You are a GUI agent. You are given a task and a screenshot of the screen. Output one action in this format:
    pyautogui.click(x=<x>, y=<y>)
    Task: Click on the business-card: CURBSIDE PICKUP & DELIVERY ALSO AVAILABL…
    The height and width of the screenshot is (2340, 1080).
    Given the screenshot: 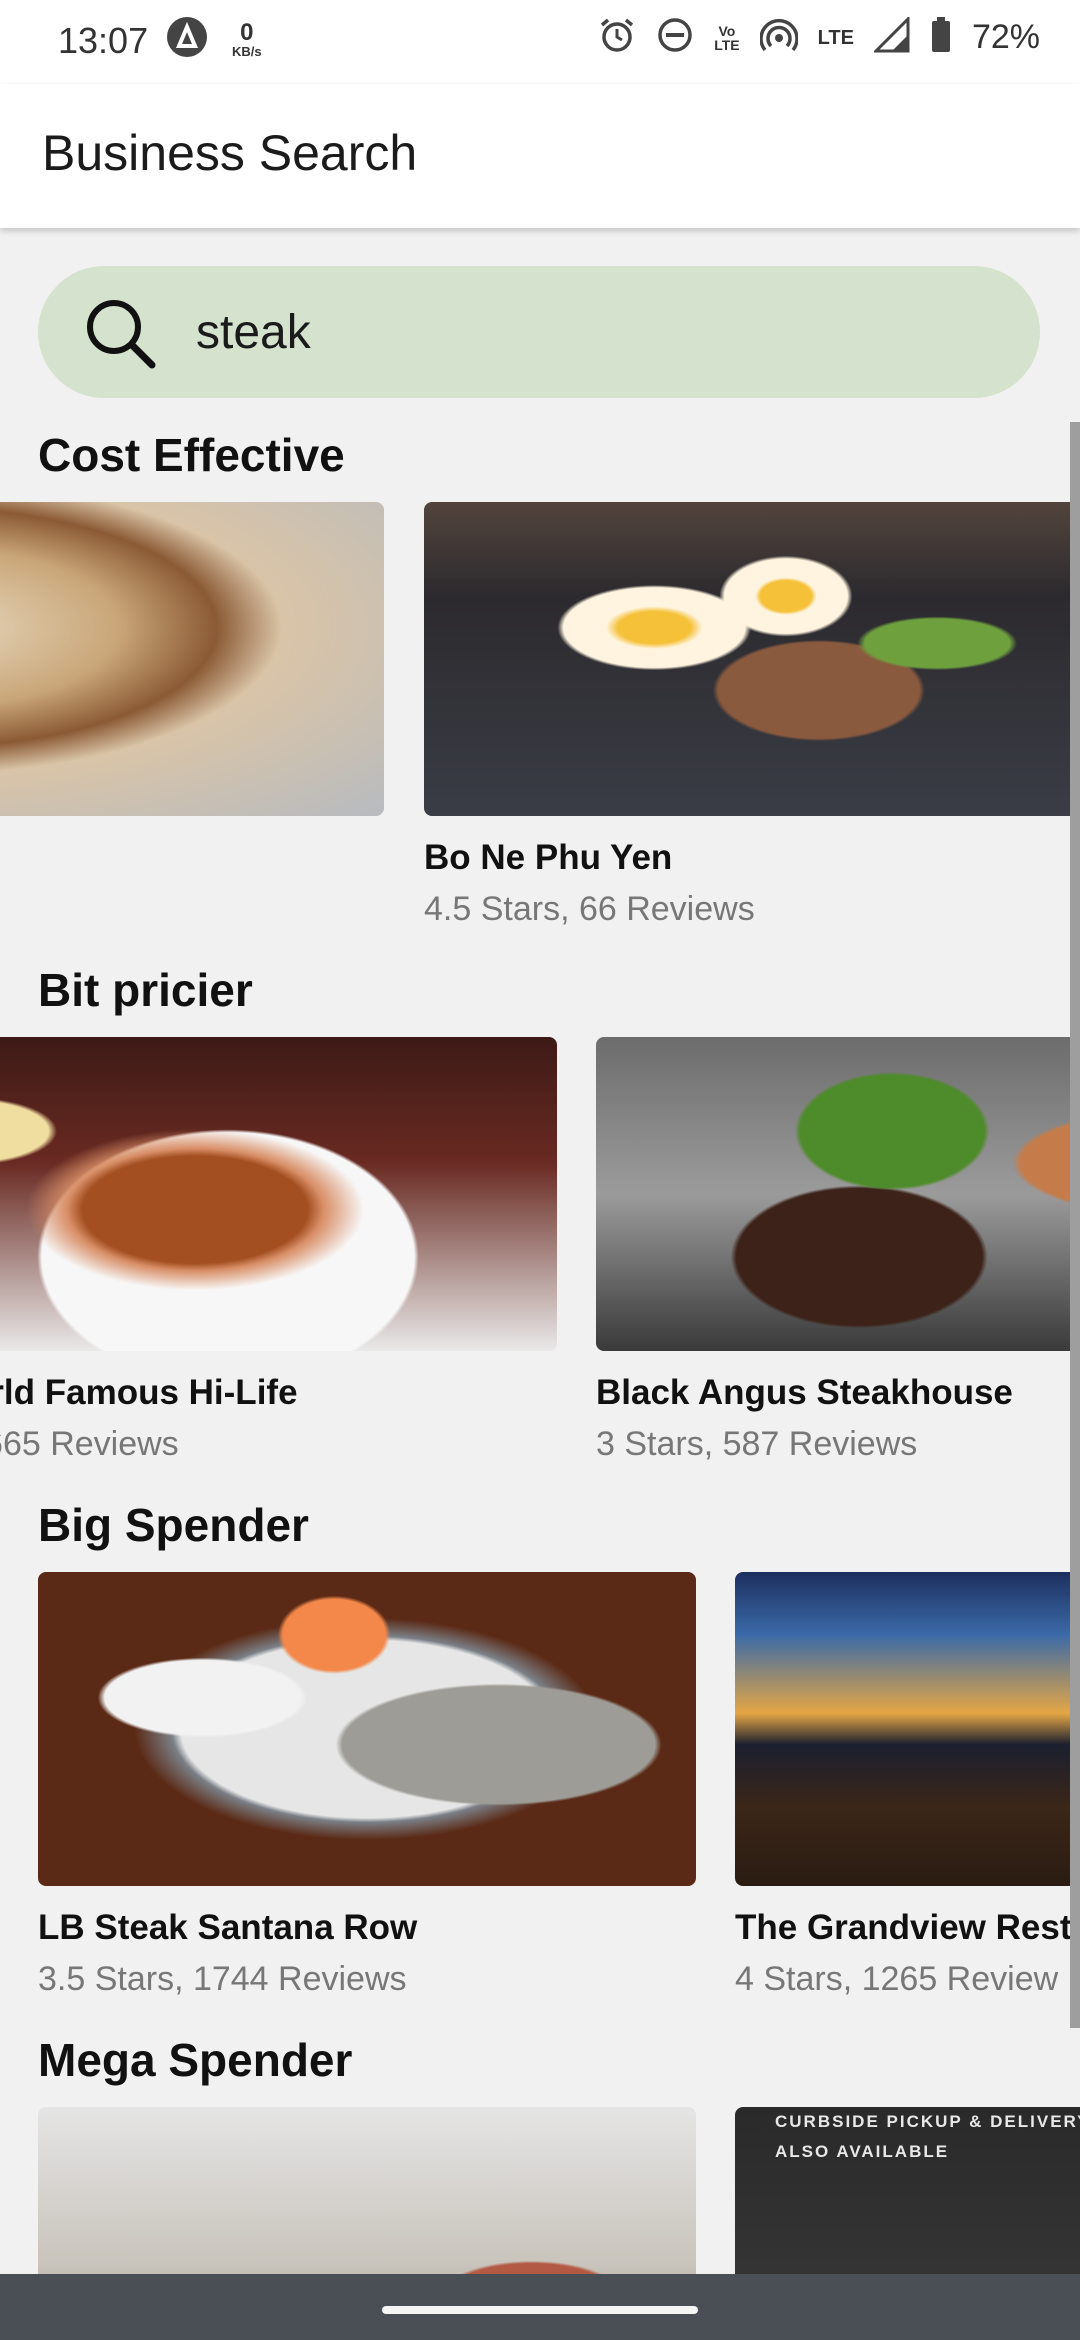 What is the action you would take?
    pyautogui.click(x=907, y=2190)
    